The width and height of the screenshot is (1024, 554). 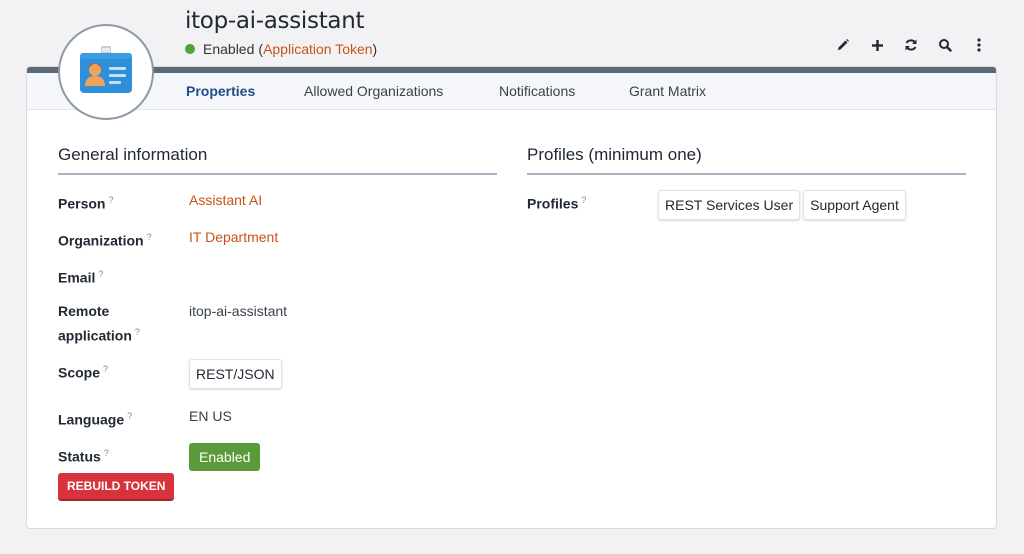 What do you see at coordinates (220, 91) in the screenshot?
I see `tab-properties: Properties` at bounding box center [220, 91].